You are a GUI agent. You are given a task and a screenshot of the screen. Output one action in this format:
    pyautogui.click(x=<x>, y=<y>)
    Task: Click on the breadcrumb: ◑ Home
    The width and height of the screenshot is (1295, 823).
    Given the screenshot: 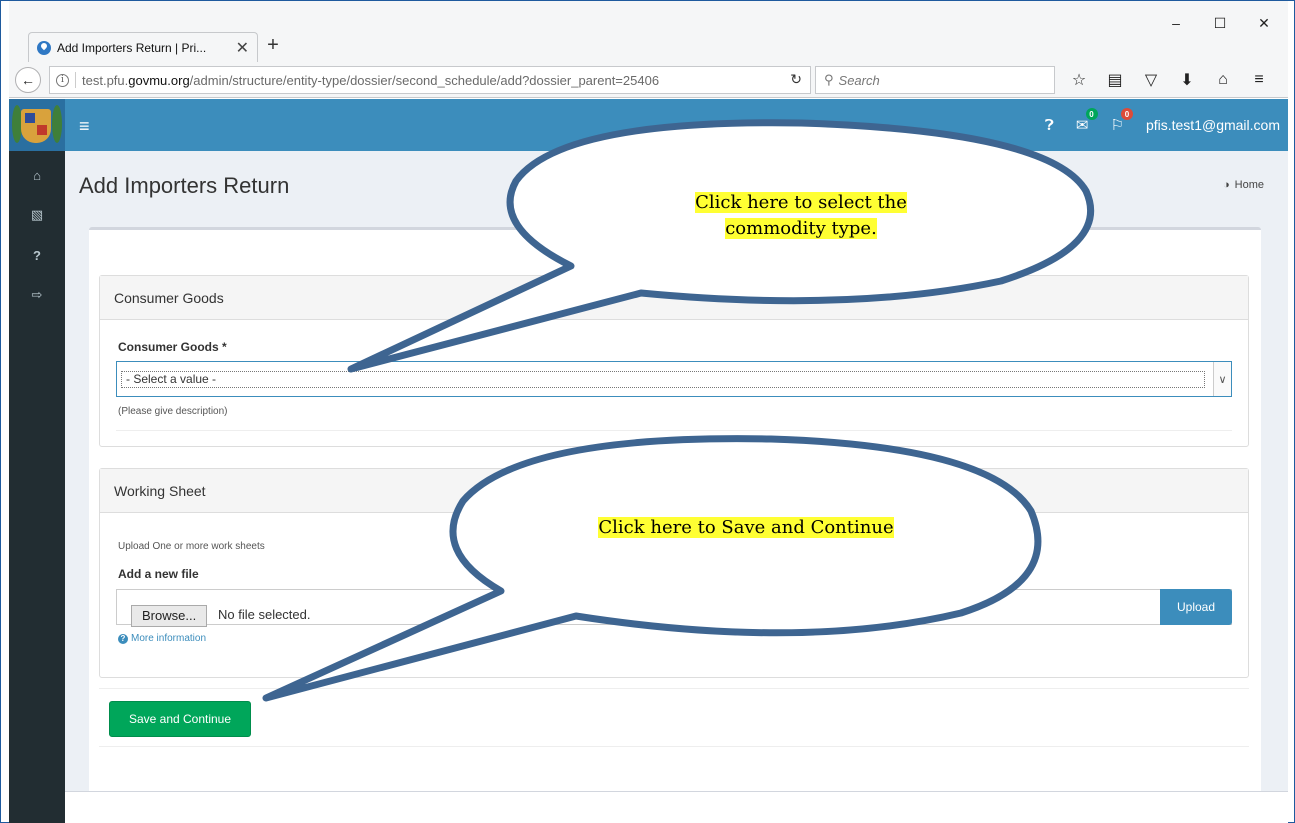 What is the action you would take?
    pyautogui.click(x=1243, y=185)
    